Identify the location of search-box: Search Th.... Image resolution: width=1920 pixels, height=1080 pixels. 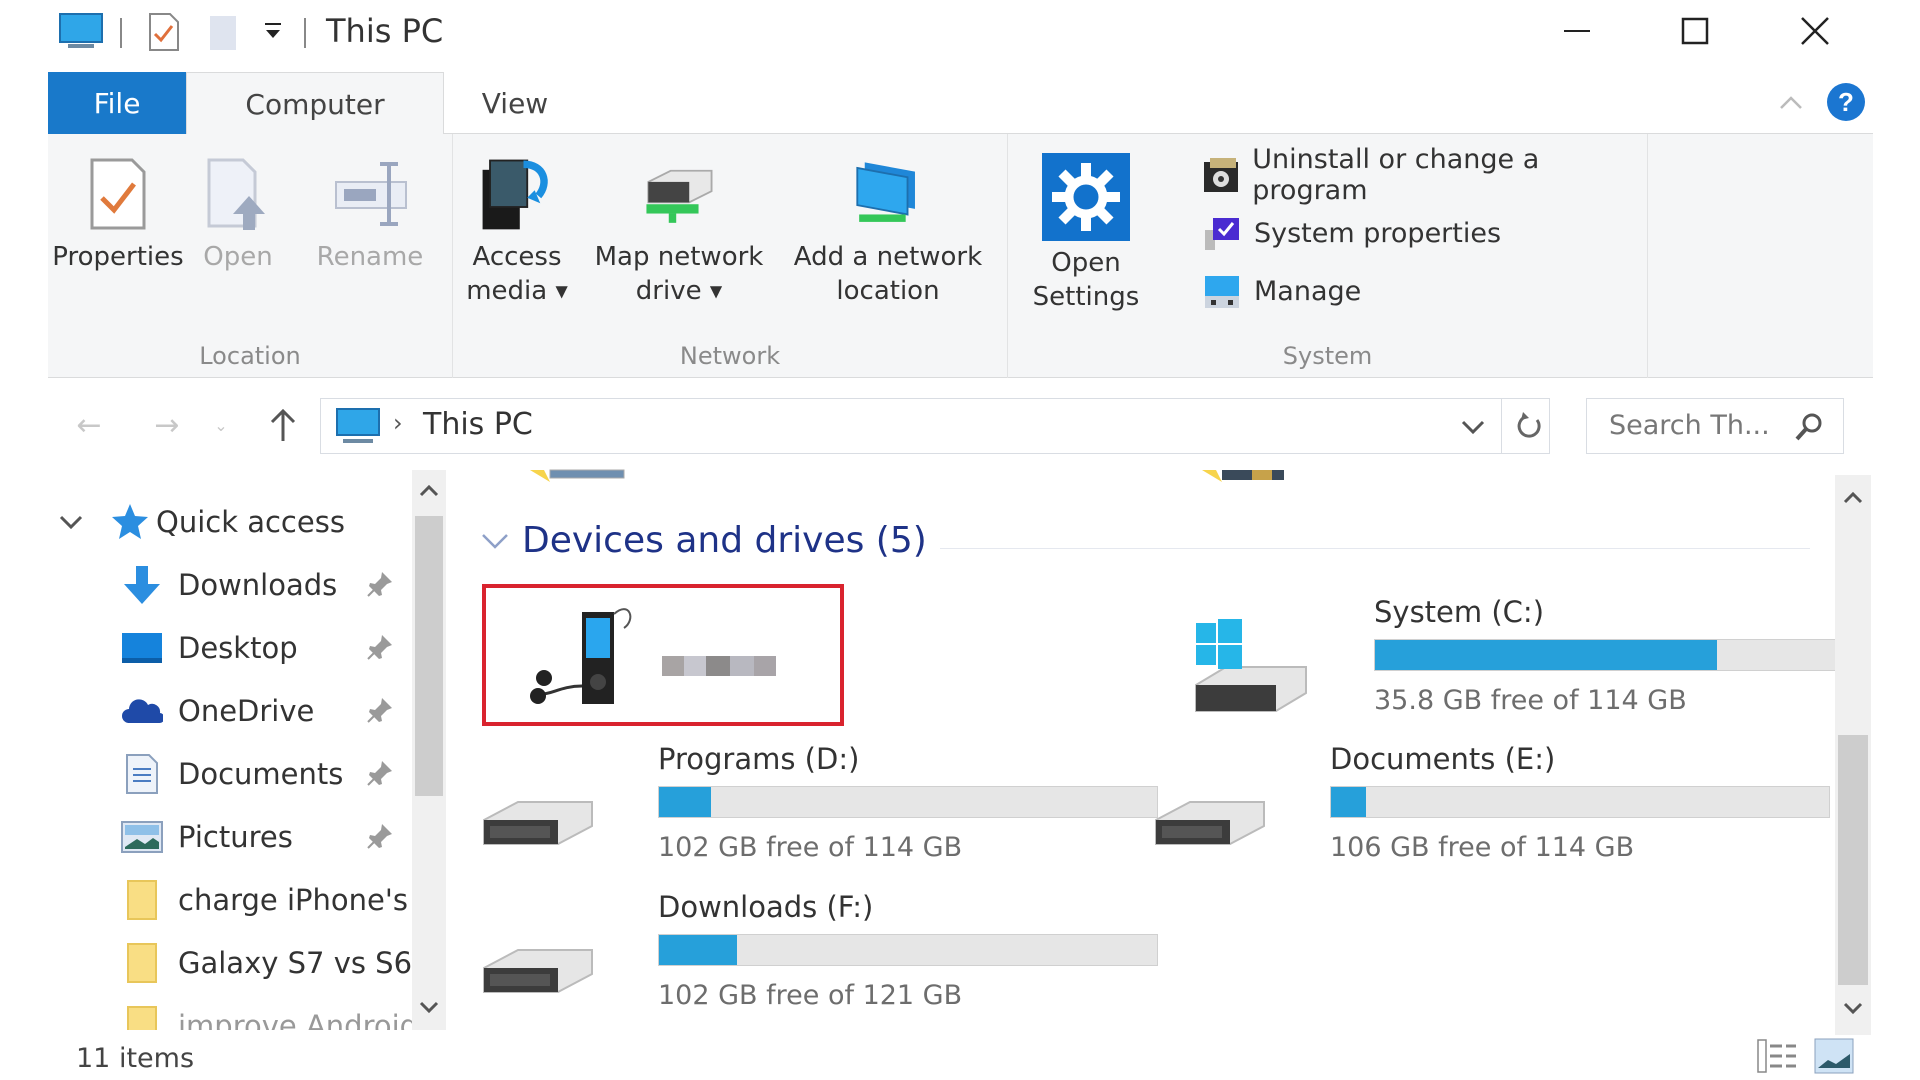
(1715, 426).